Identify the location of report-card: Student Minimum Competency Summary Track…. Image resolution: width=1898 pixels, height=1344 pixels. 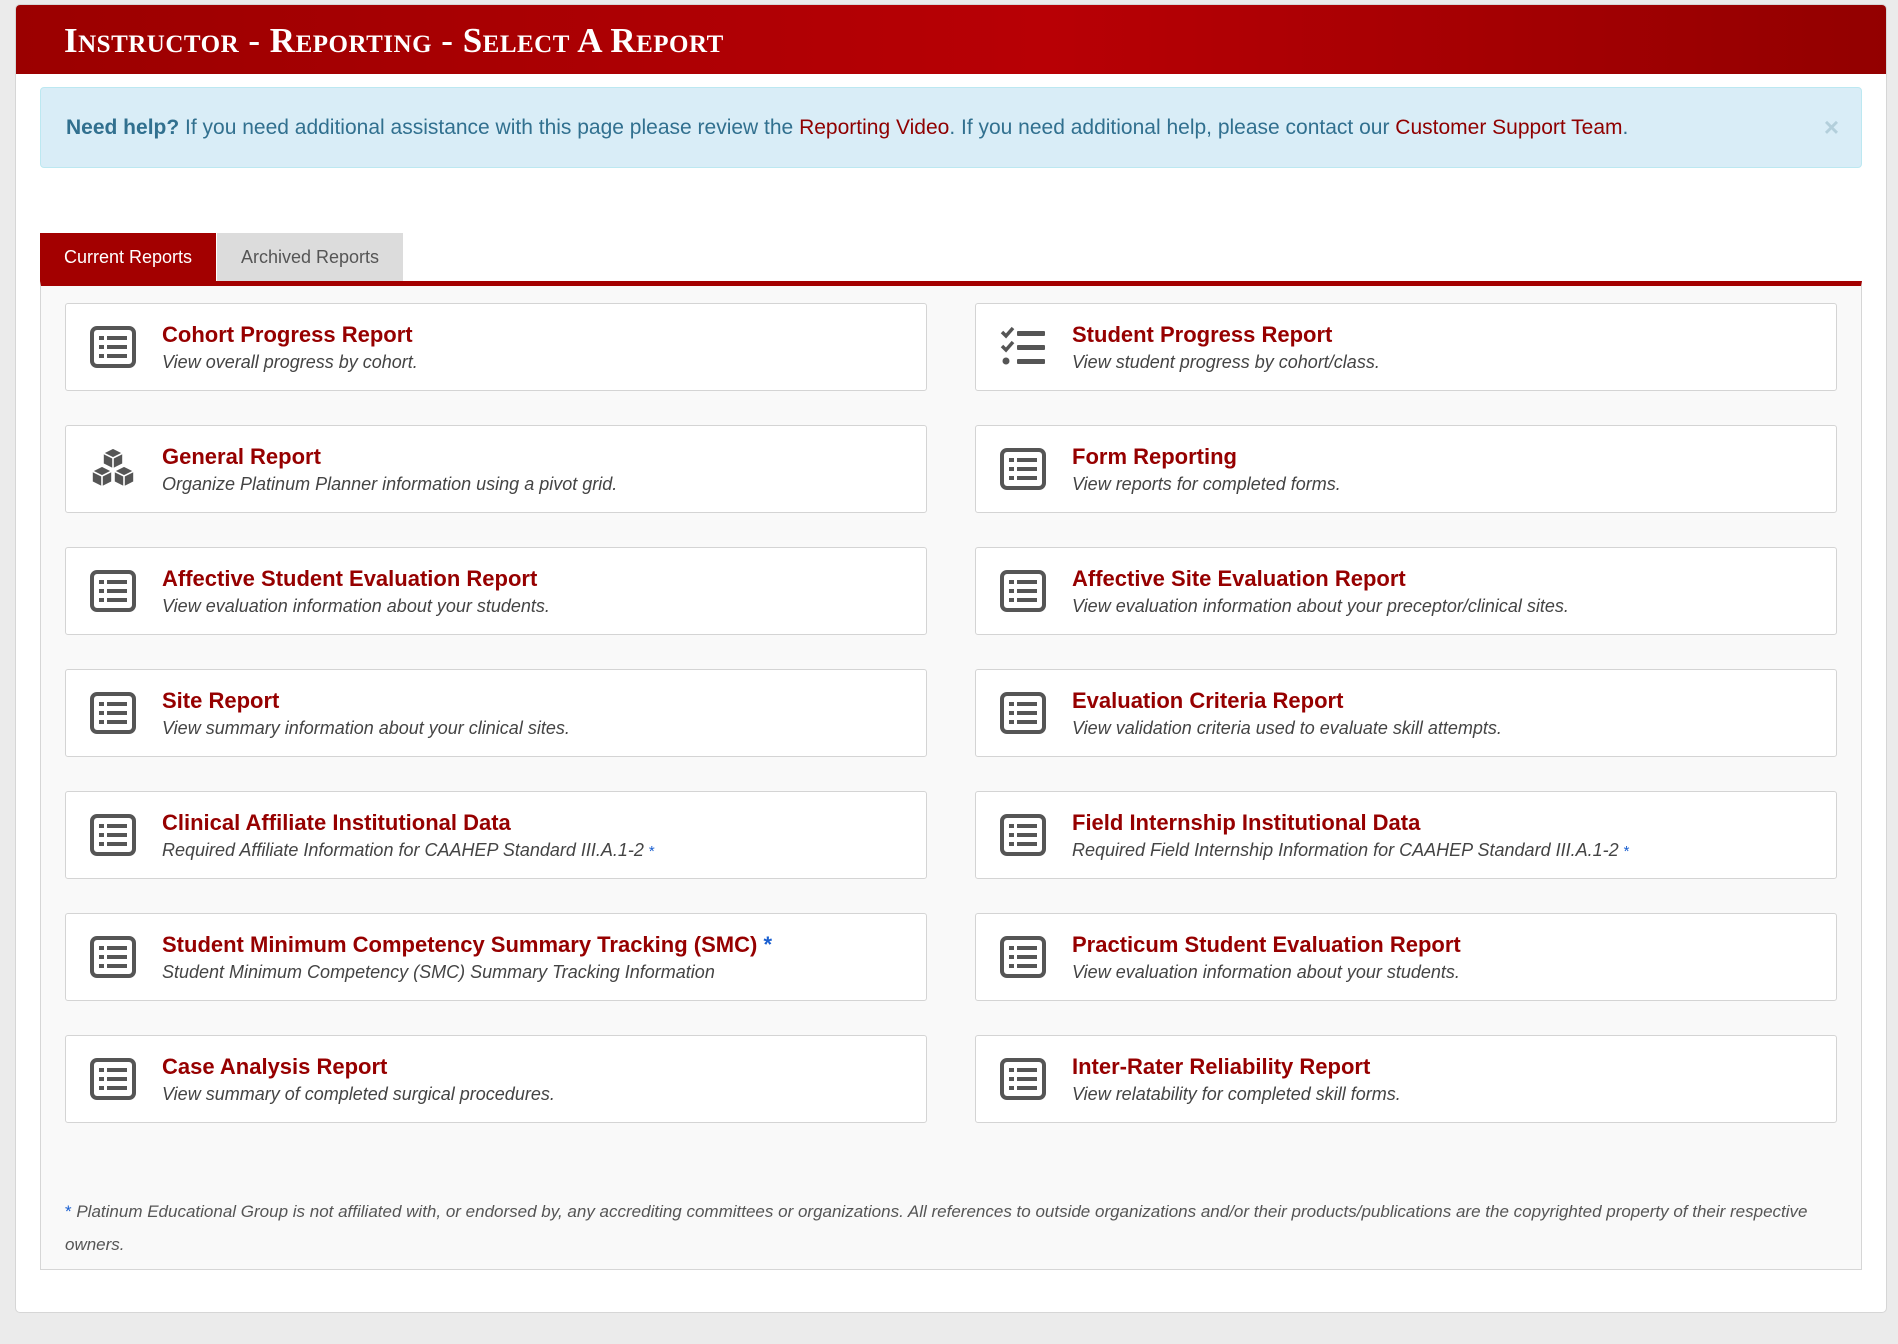
(496, 957).